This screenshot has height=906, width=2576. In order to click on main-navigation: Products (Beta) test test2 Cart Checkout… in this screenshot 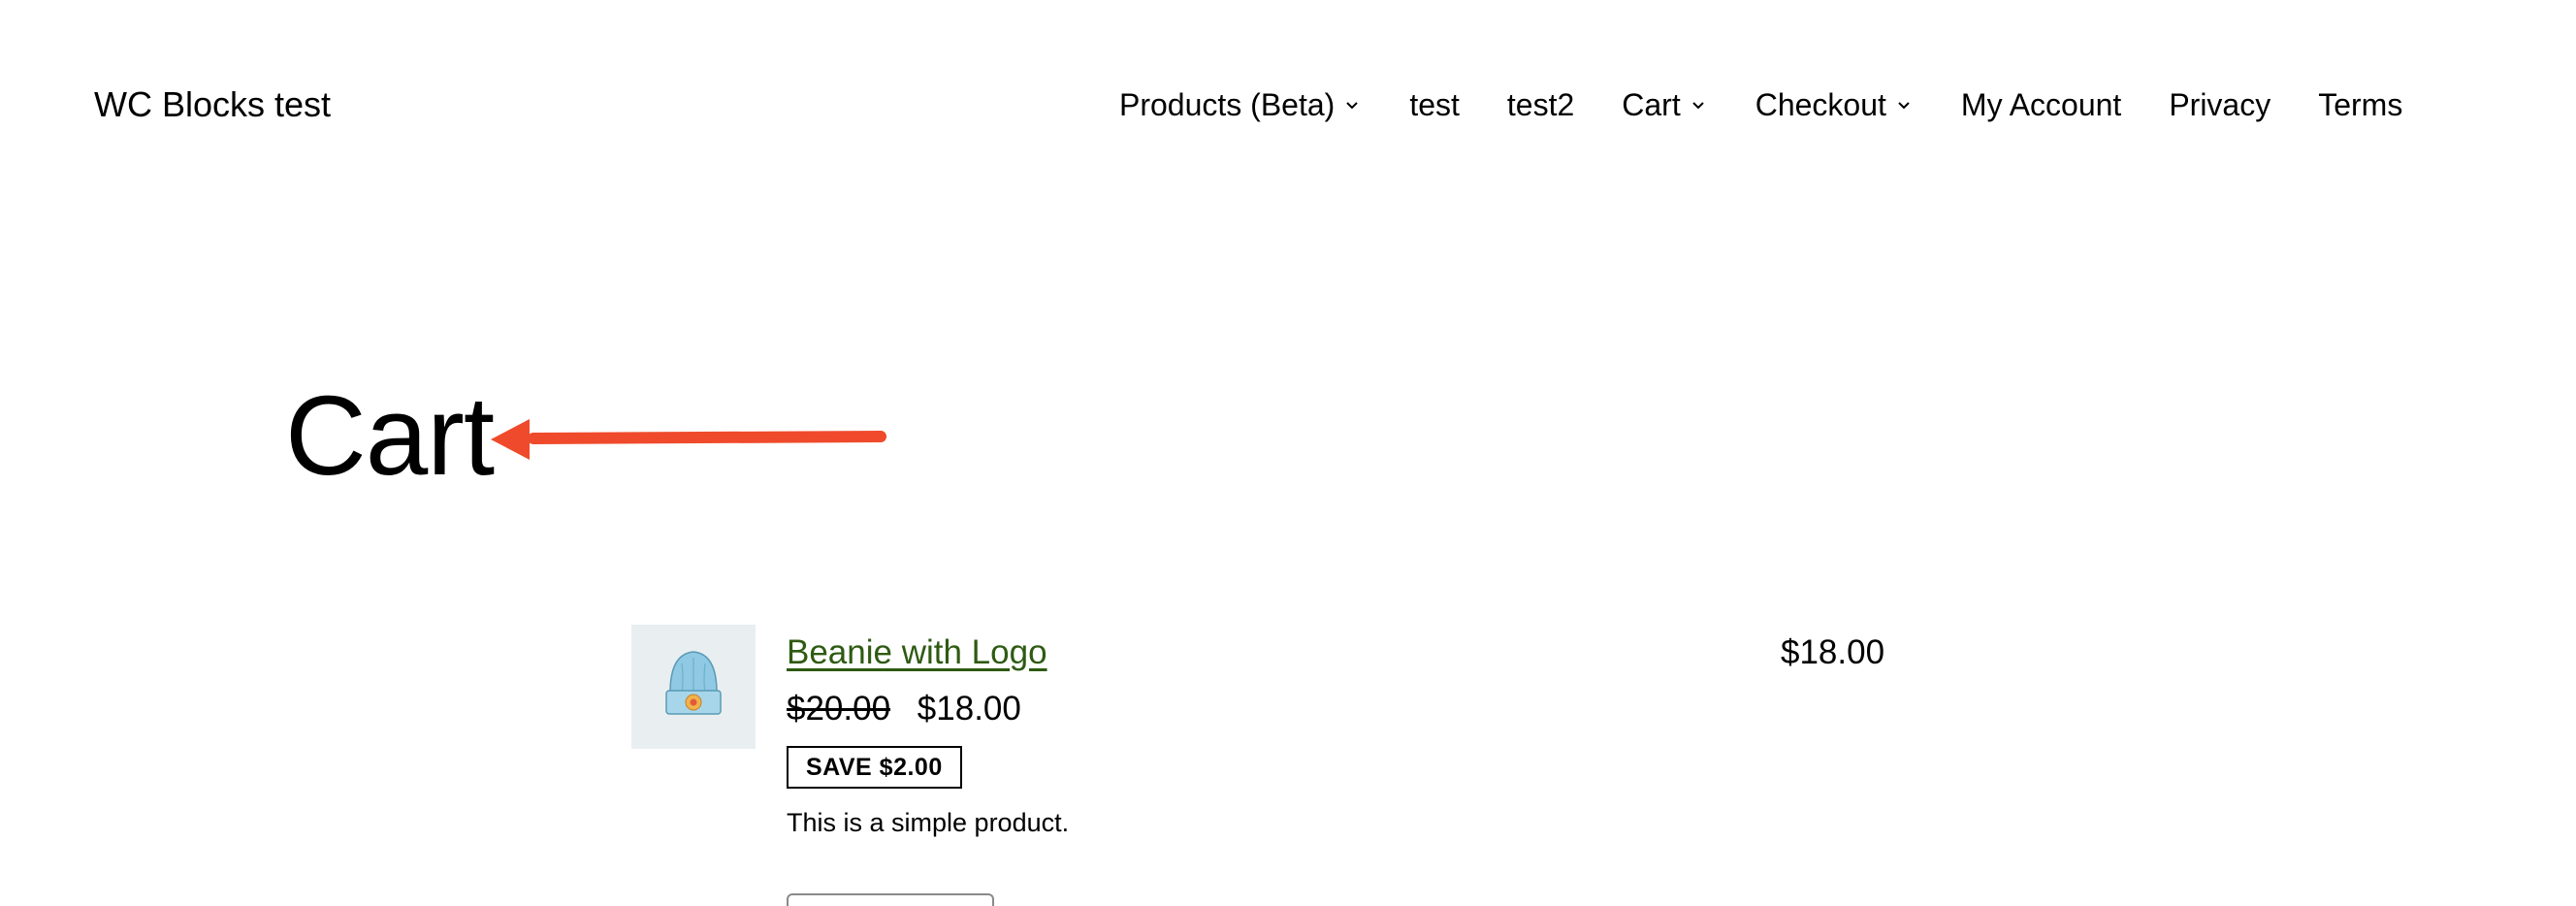, I will do `click(1760, 104)`.